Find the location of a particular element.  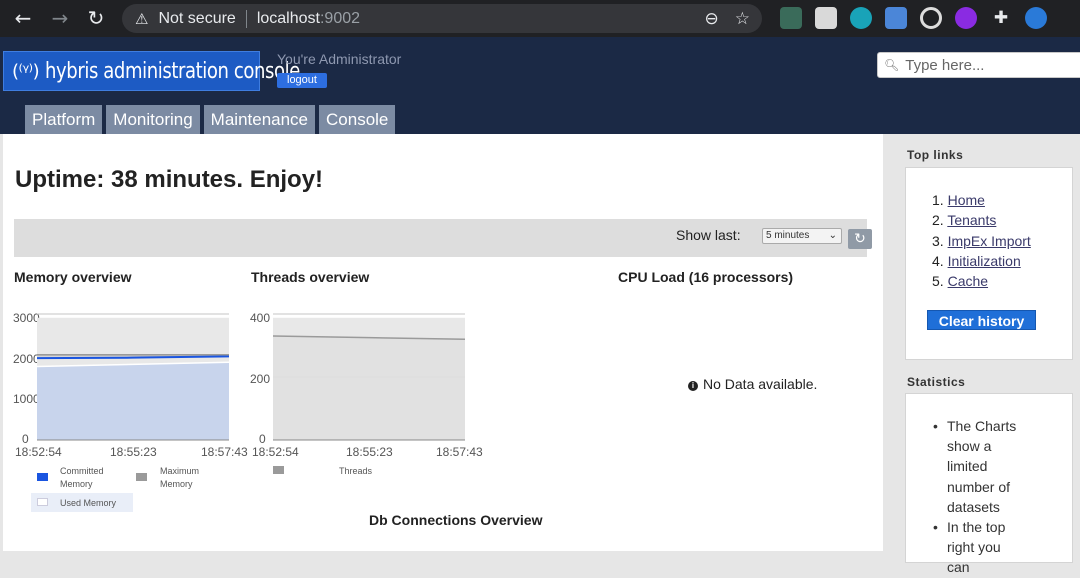

search-icon: 🔍︎ is located at coordinates (892, 65).